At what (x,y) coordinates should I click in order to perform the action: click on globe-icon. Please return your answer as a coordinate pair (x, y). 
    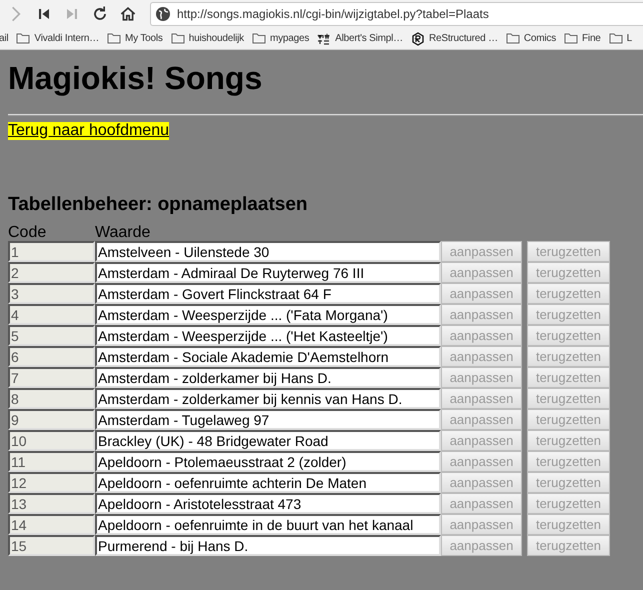
    Looking at the image, I should click on (163, 14).